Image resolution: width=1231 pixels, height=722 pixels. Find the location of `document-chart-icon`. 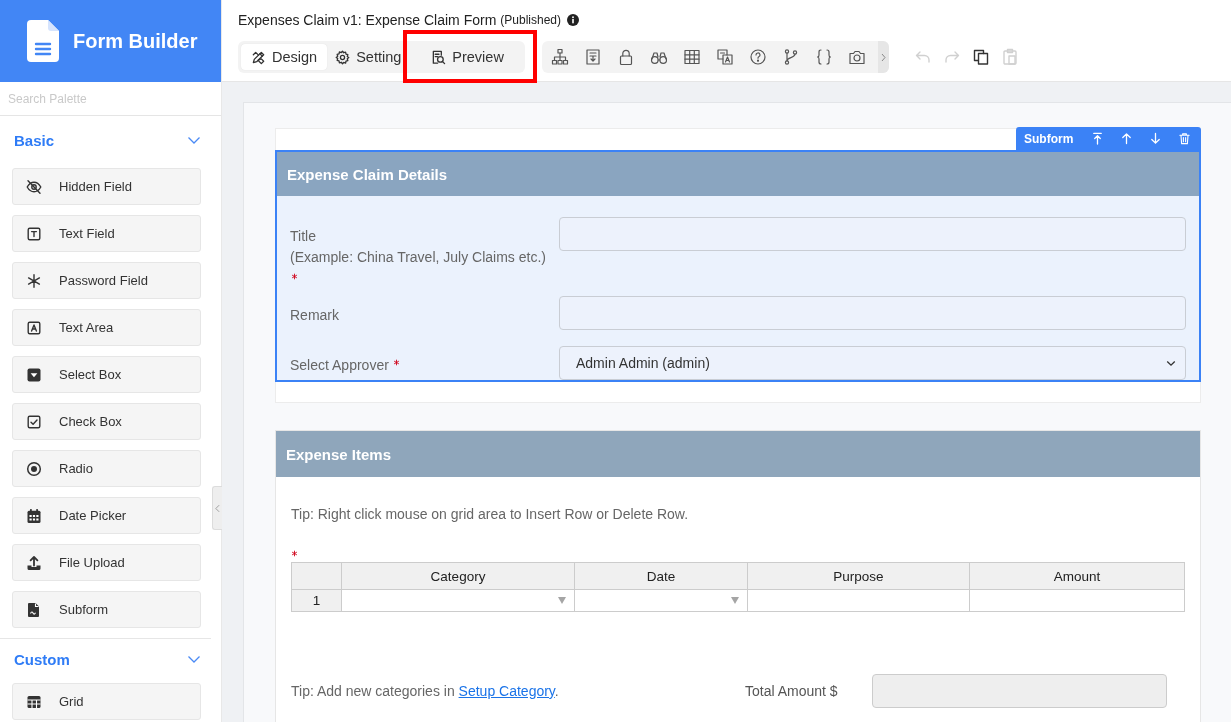

document-chart-icon is located at coordinates (34, 609).